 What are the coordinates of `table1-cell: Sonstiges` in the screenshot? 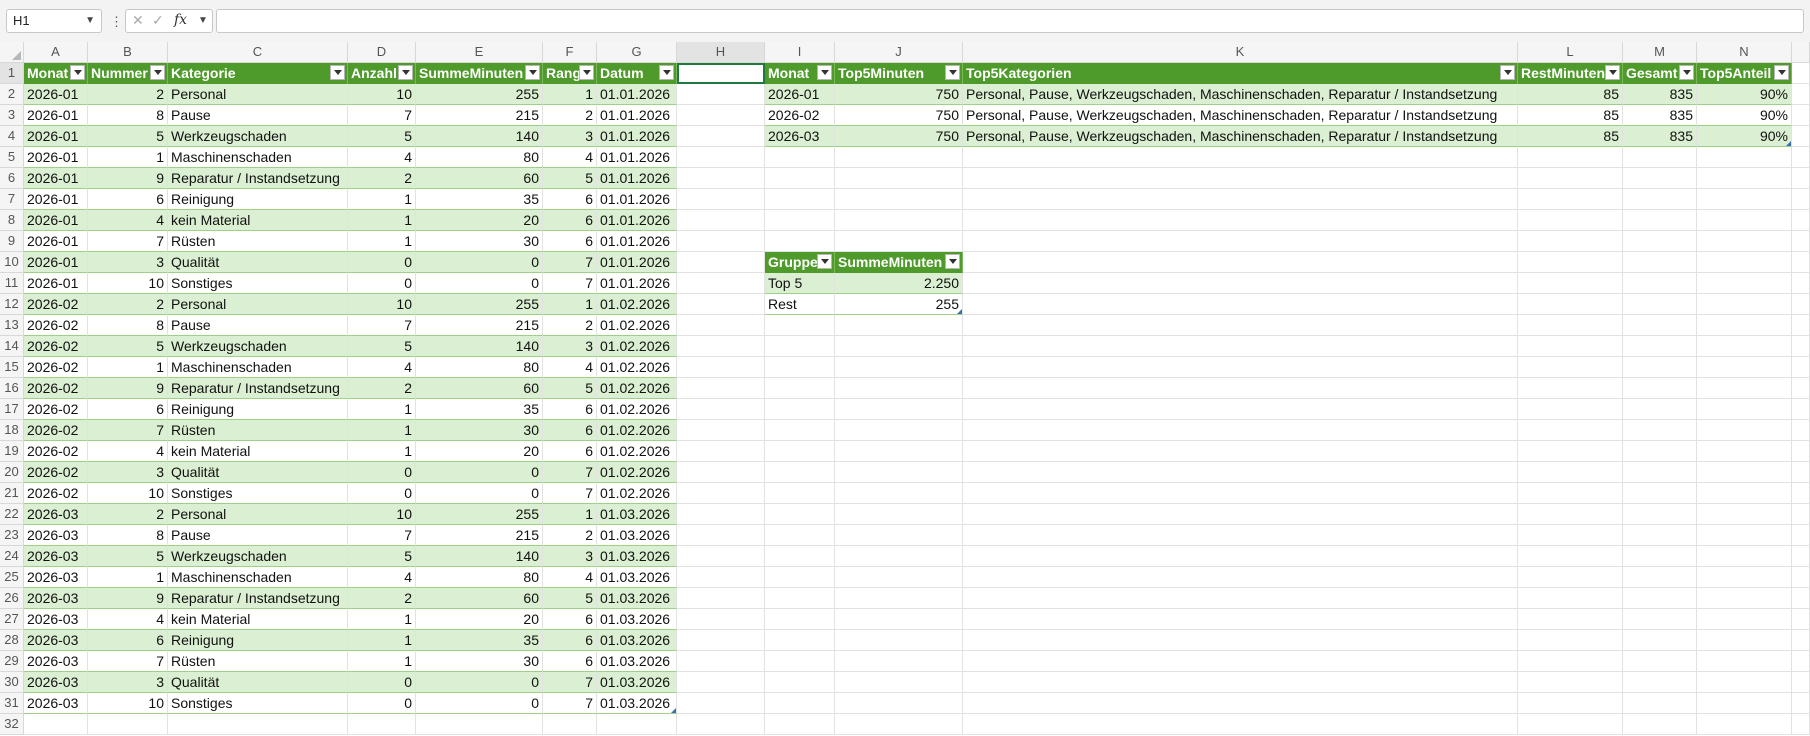 It's located at (258, 703).